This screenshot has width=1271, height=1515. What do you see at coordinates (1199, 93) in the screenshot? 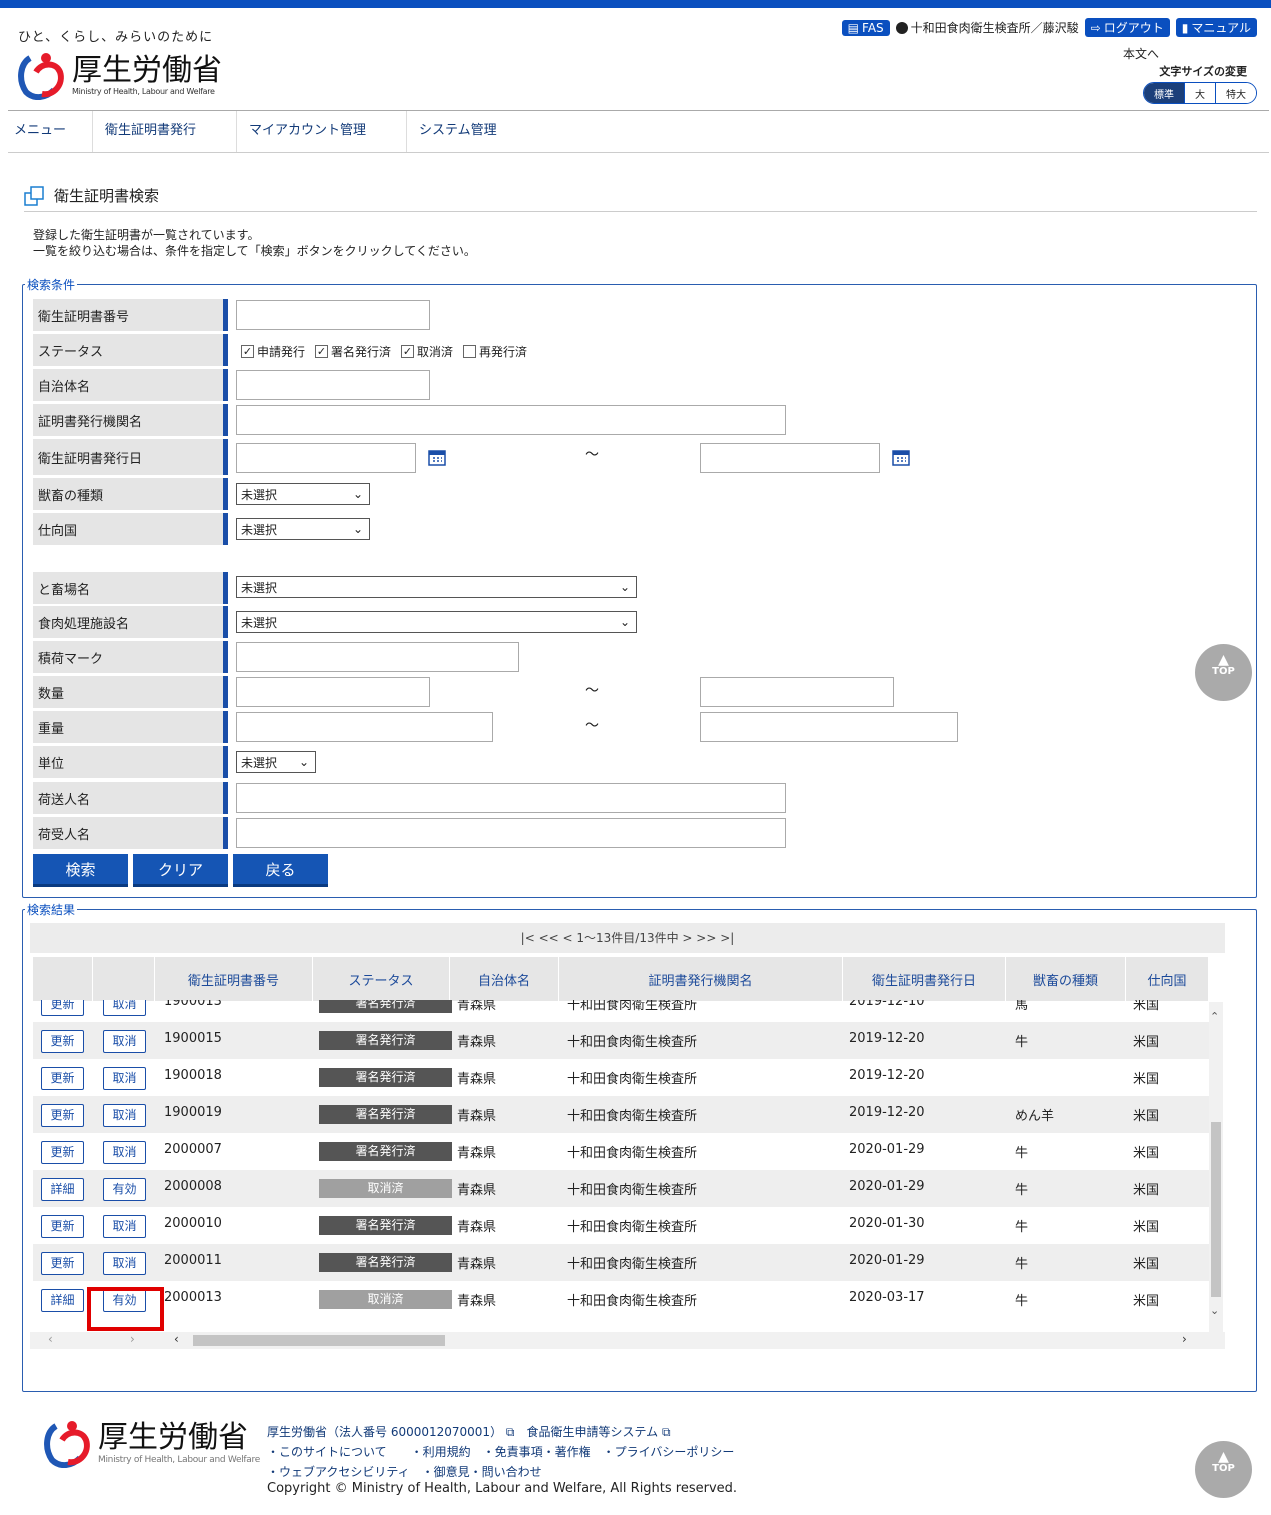
I see `font-size-large: 大` at bounding box center [1199, 93].